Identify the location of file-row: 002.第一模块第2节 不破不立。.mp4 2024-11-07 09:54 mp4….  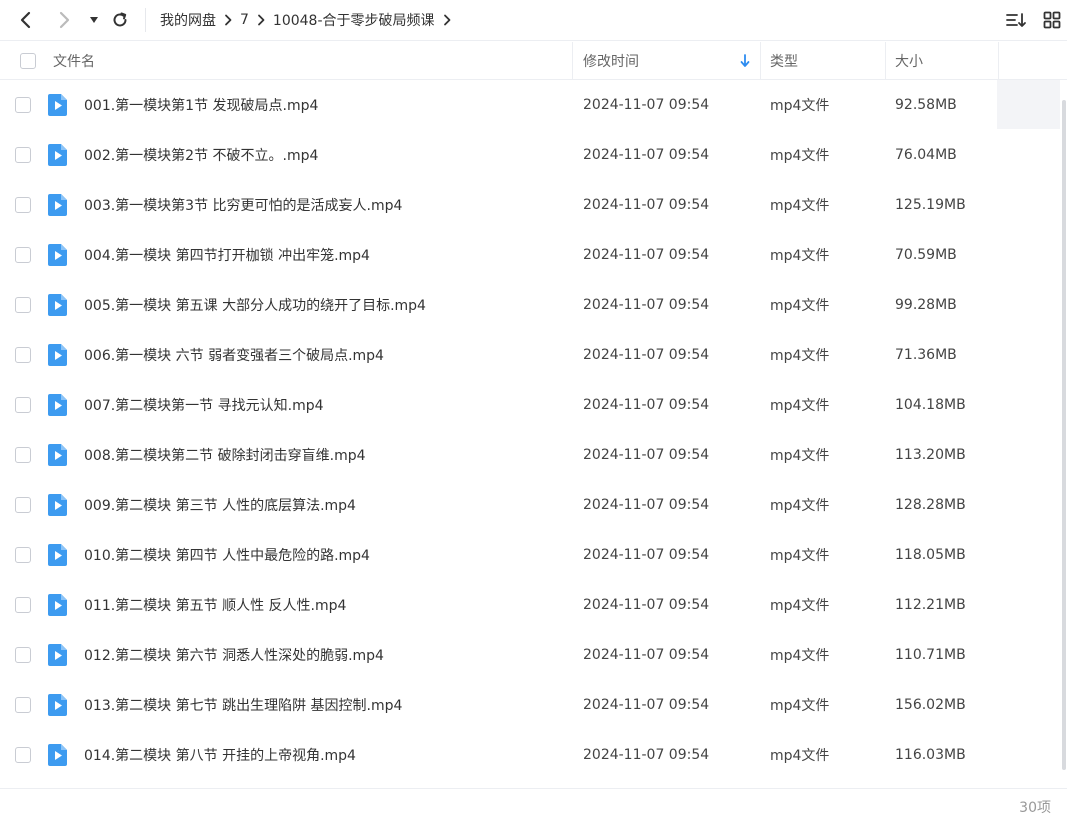
(530, 155).